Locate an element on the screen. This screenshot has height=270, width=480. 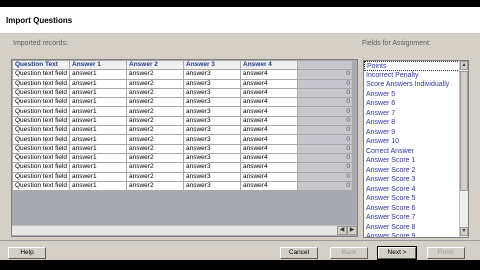
field-item: Answer Score 5 is located at coordinates (416, 199).